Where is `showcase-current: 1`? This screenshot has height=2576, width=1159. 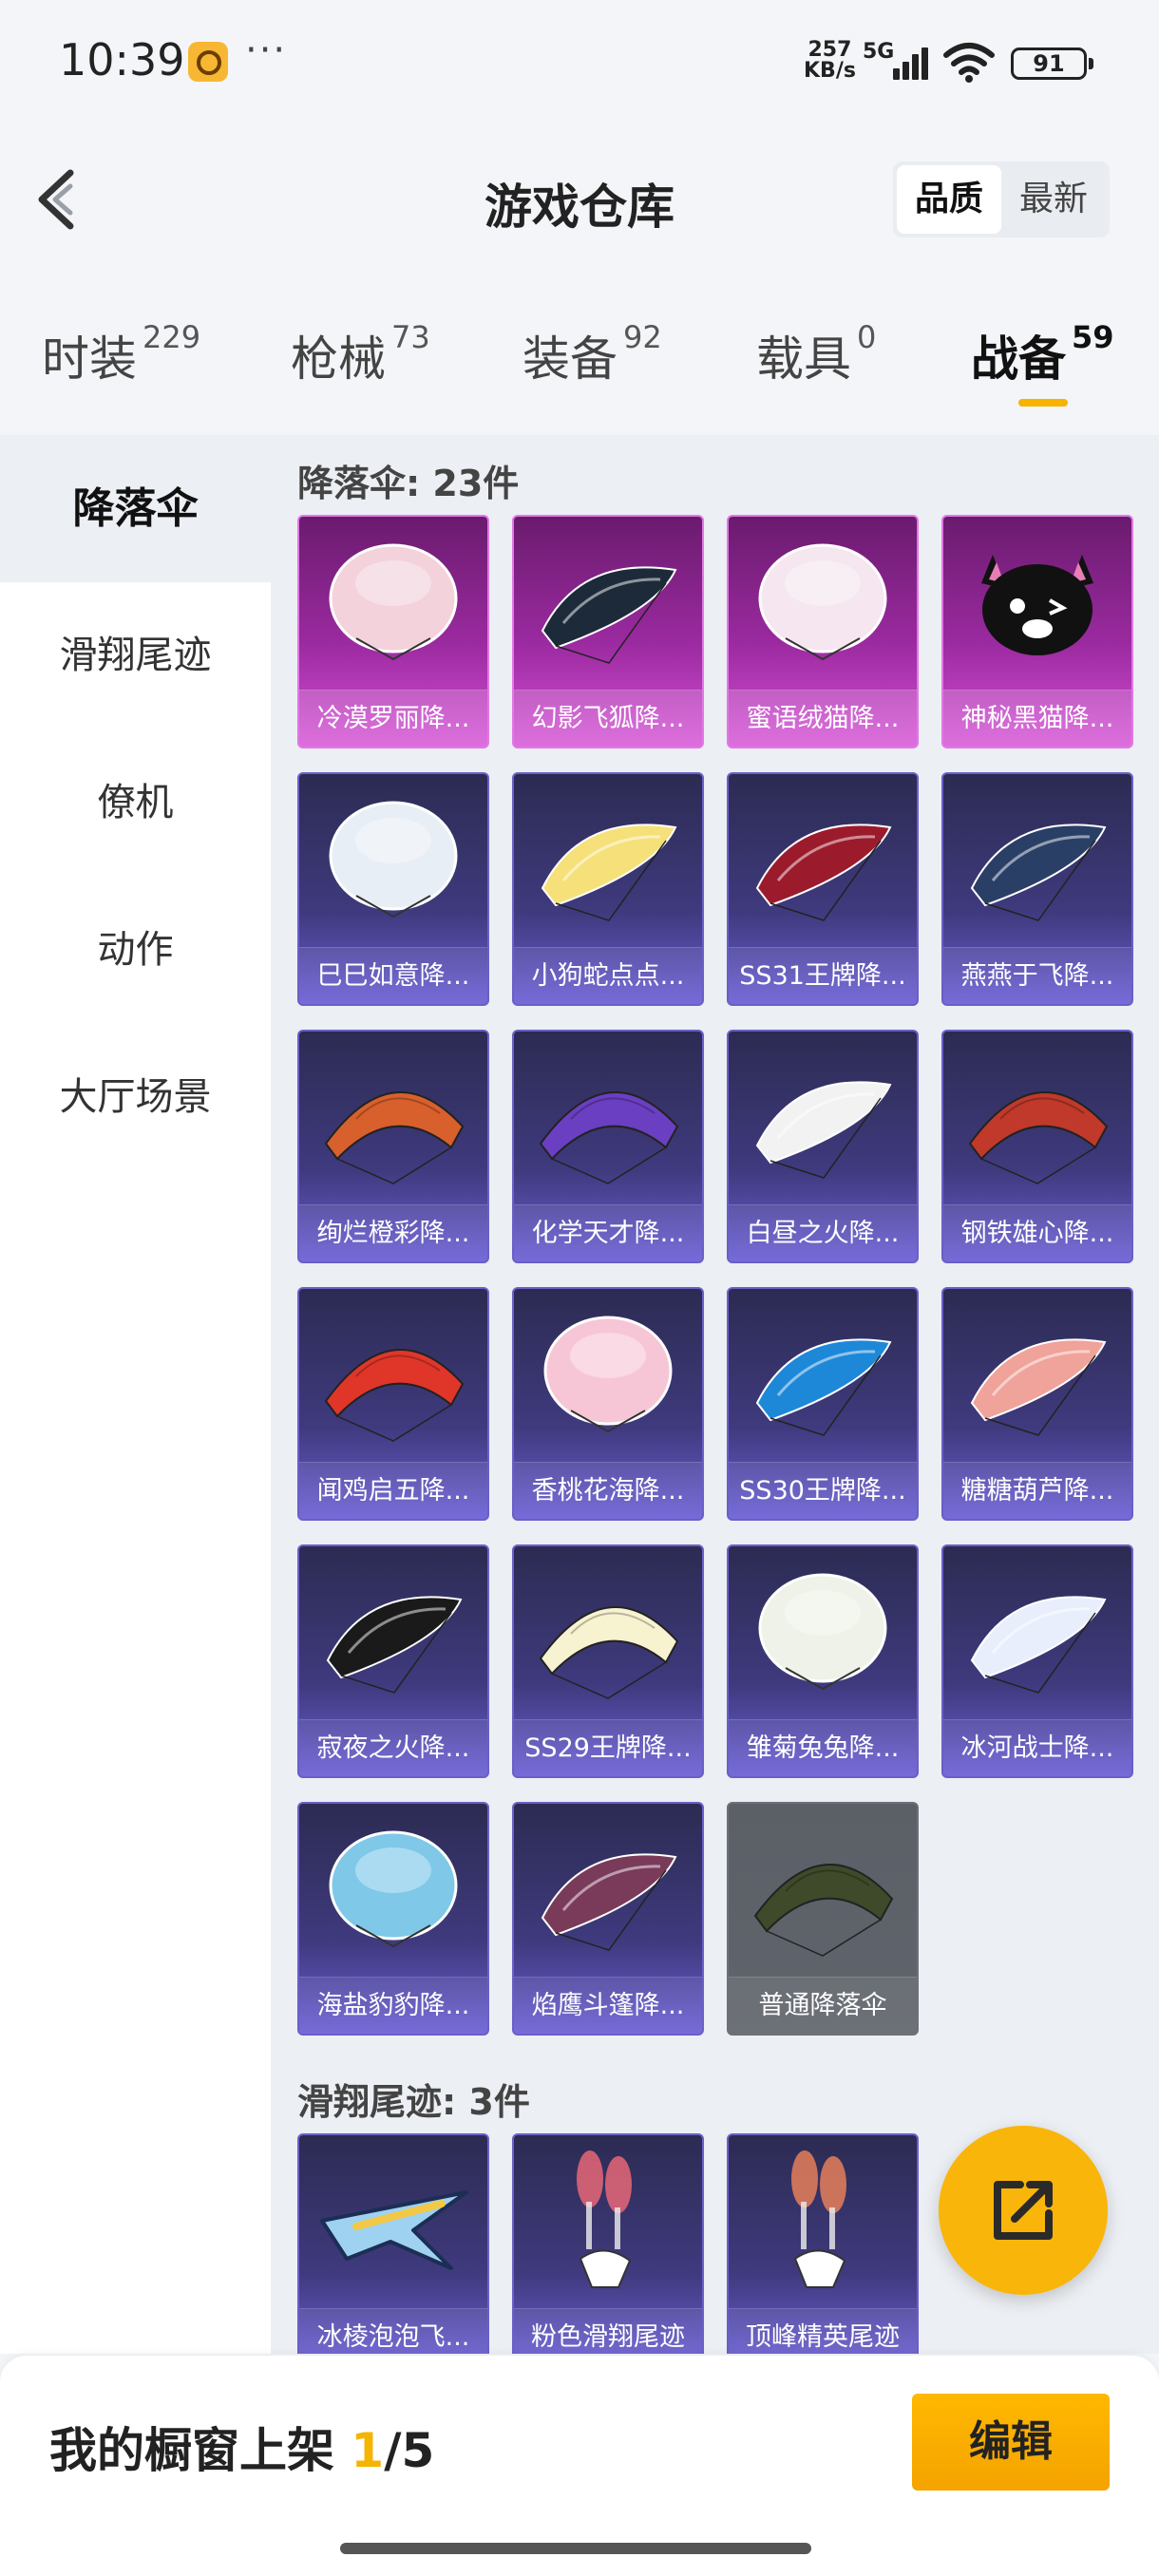
showcase-current: 1 is located at coordinates (368, 2450).